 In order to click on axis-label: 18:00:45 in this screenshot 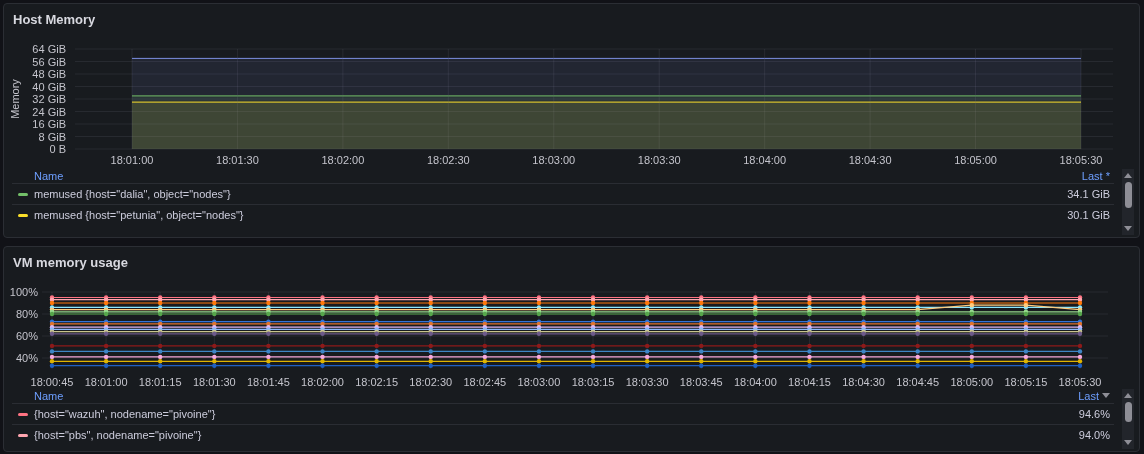, I will do `click(52, 382)`.